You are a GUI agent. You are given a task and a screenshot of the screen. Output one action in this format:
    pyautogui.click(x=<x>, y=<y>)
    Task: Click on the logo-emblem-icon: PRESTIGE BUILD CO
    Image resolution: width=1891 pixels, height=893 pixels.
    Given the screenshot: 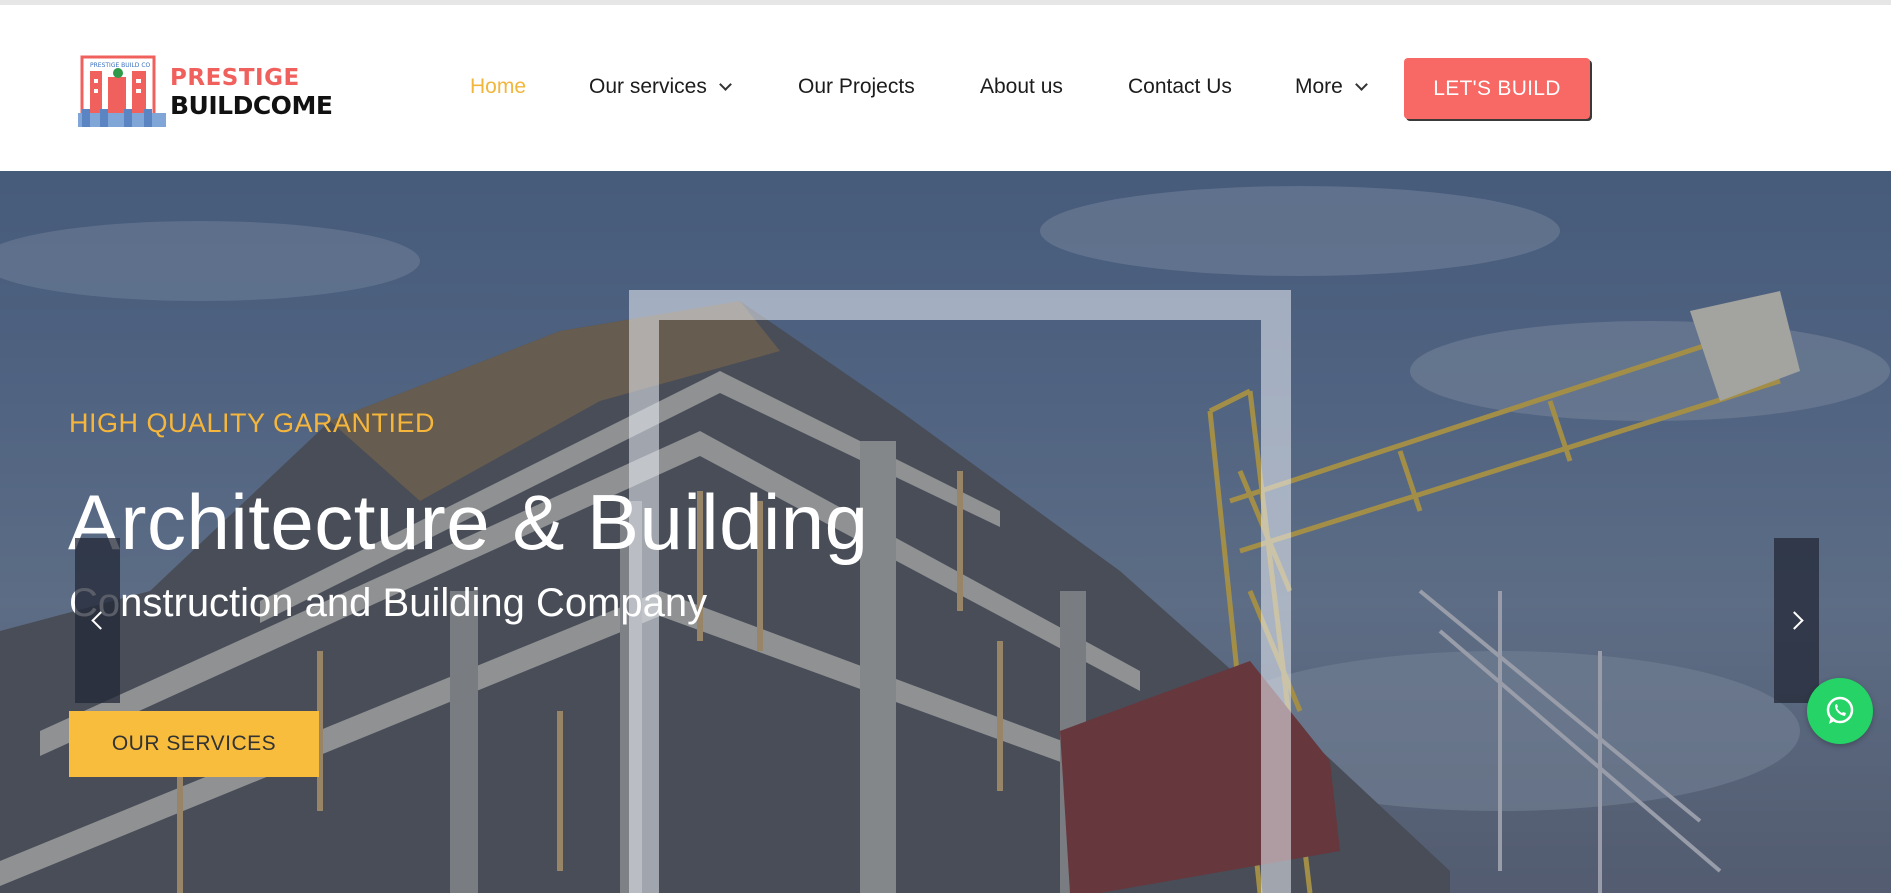 What is the action you would take?
    pyautogui.click(x=122, y=91)
    